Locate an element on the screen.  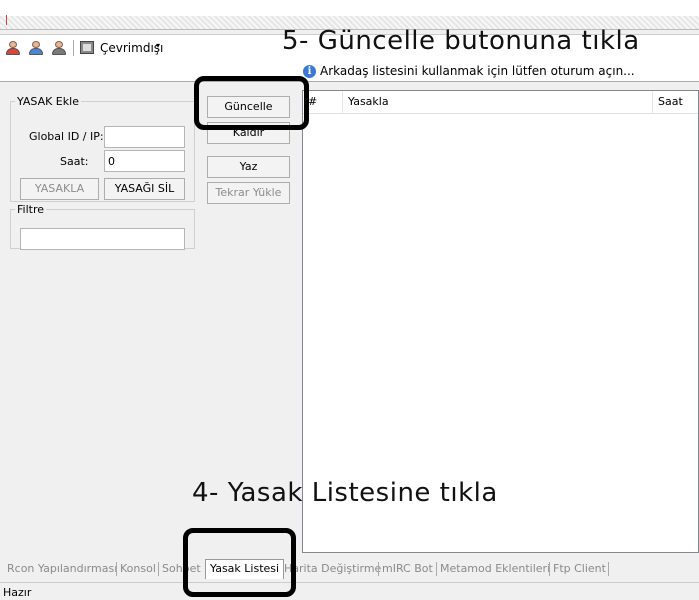
annotation-step-4: 4- Yasak Listesine tıkla is located at coordinates (345, 493).